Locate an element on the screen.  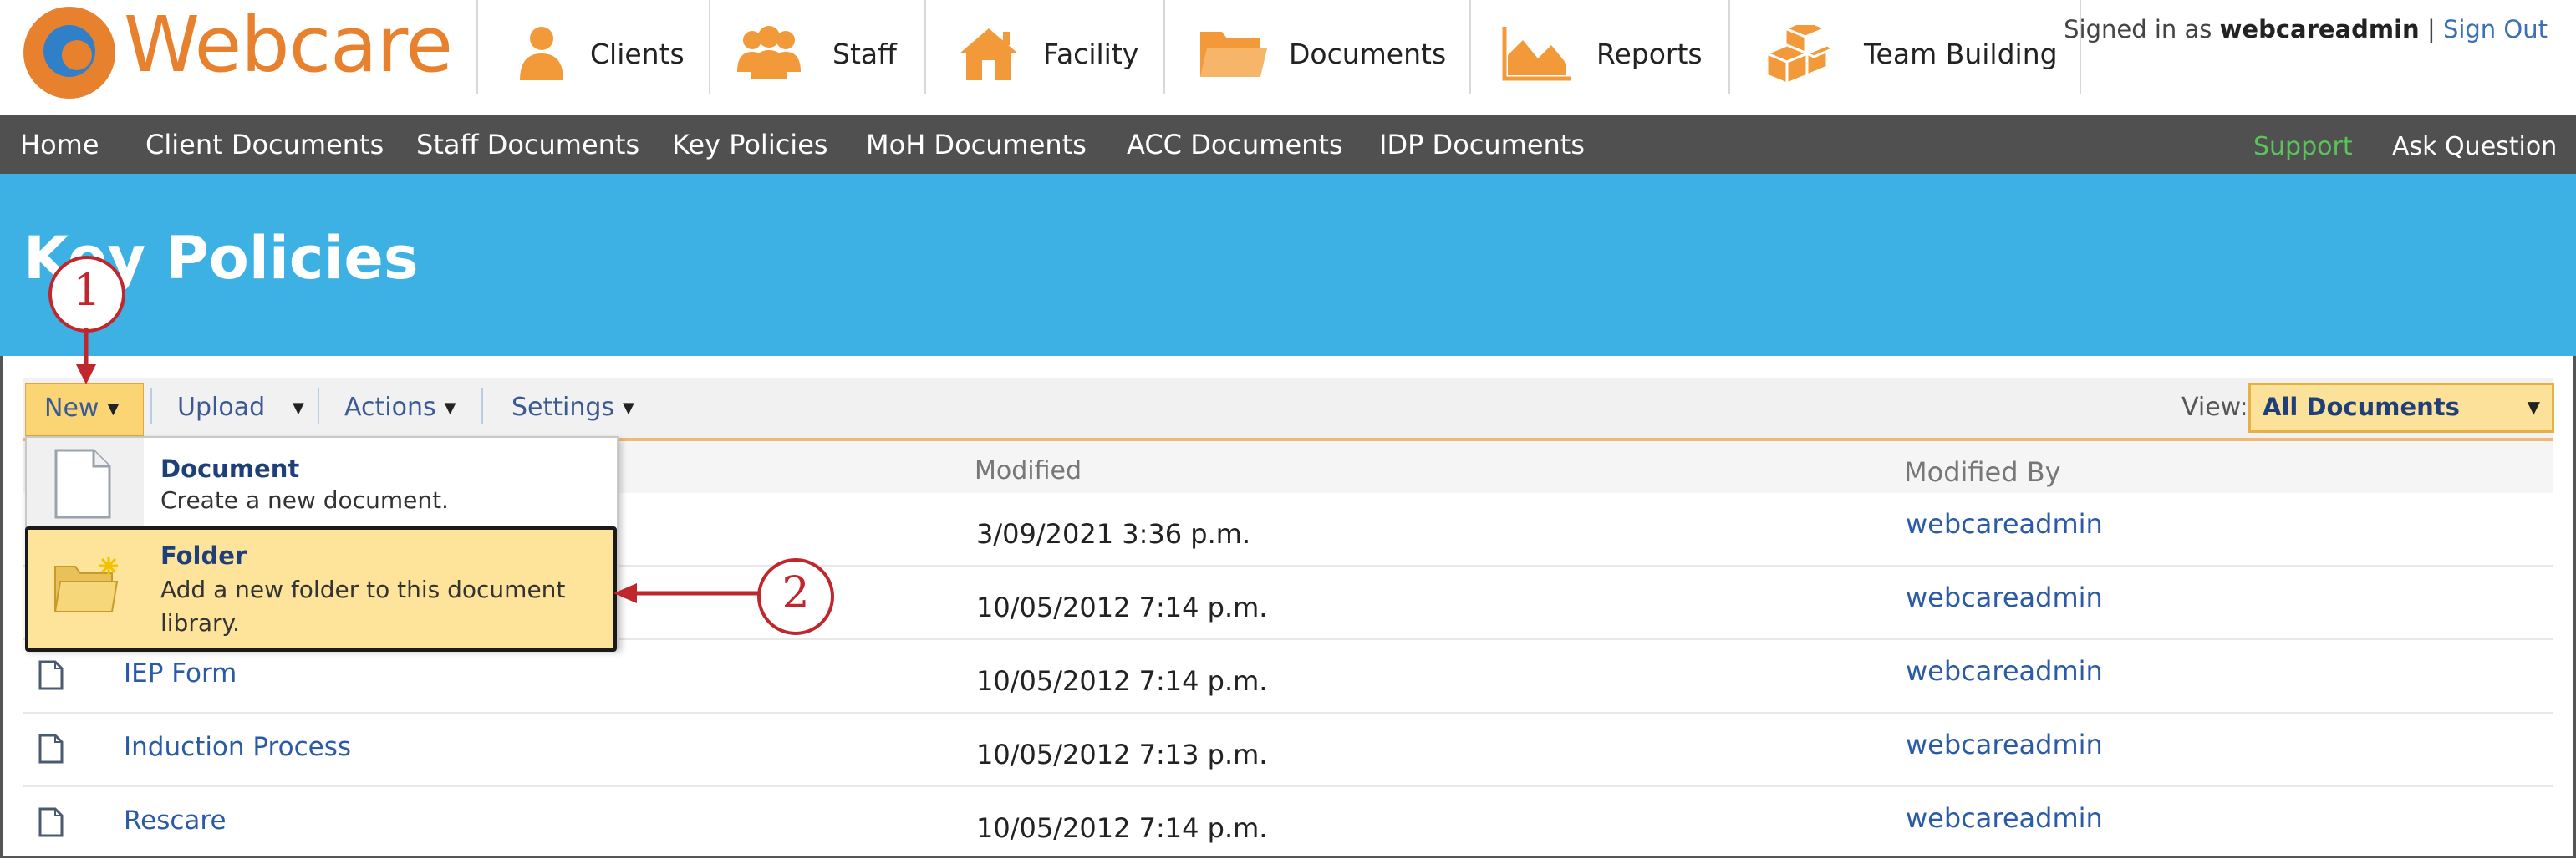
settings-menu: Settings ▼ is located at coordinates (573, 407).